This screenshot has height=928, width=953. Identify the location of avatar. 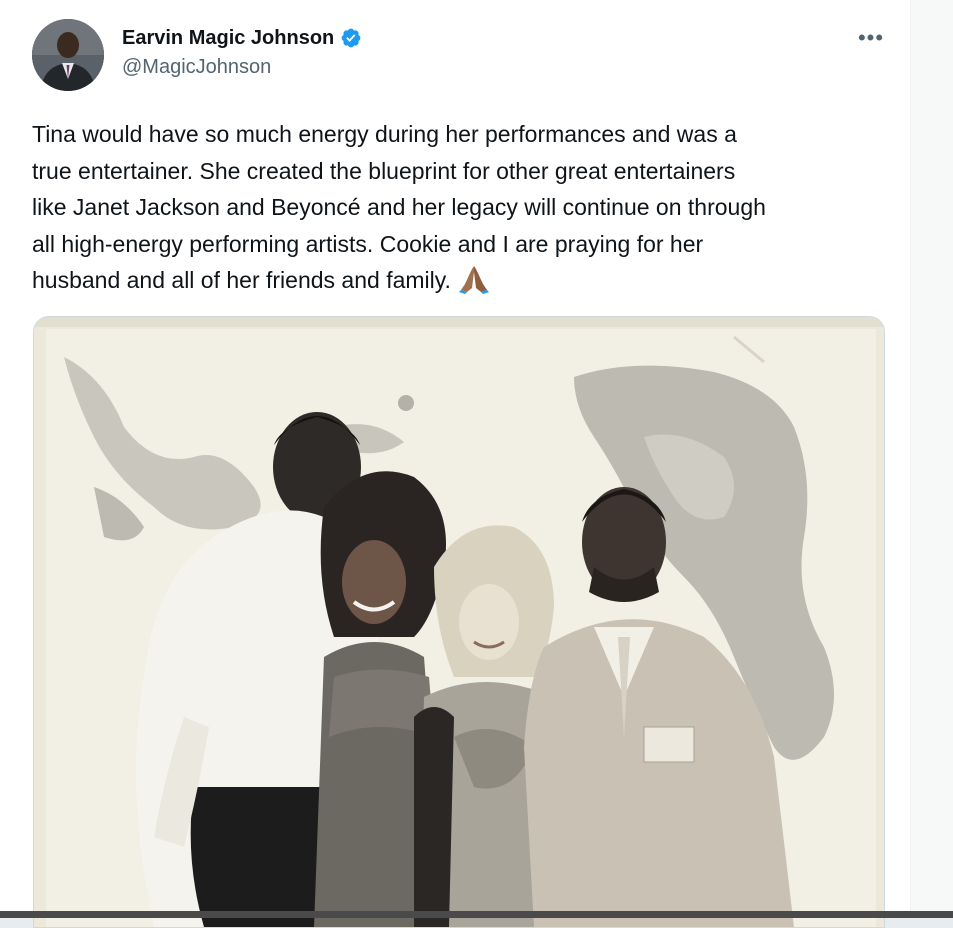
(68, 55).